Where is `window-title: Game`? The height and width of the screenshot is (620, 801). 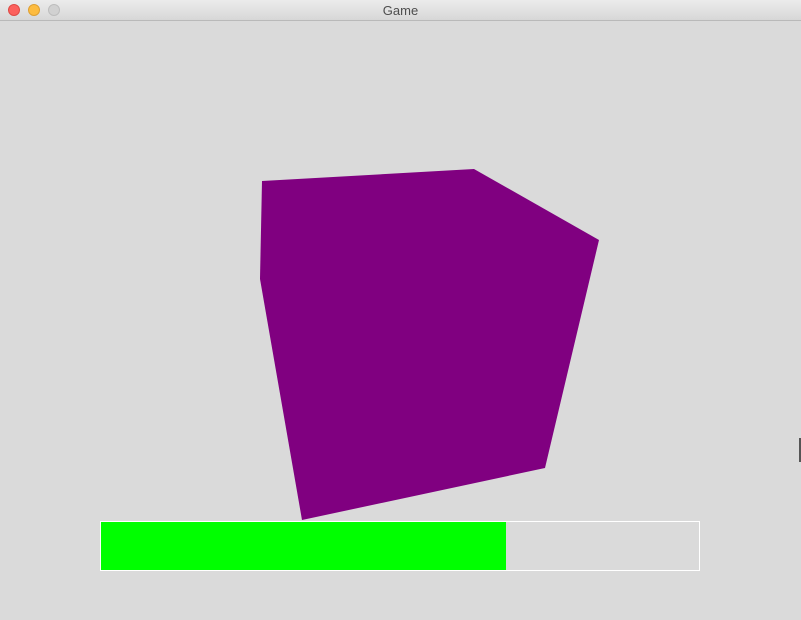
window-title: Game is located at coordinates (400, 10).